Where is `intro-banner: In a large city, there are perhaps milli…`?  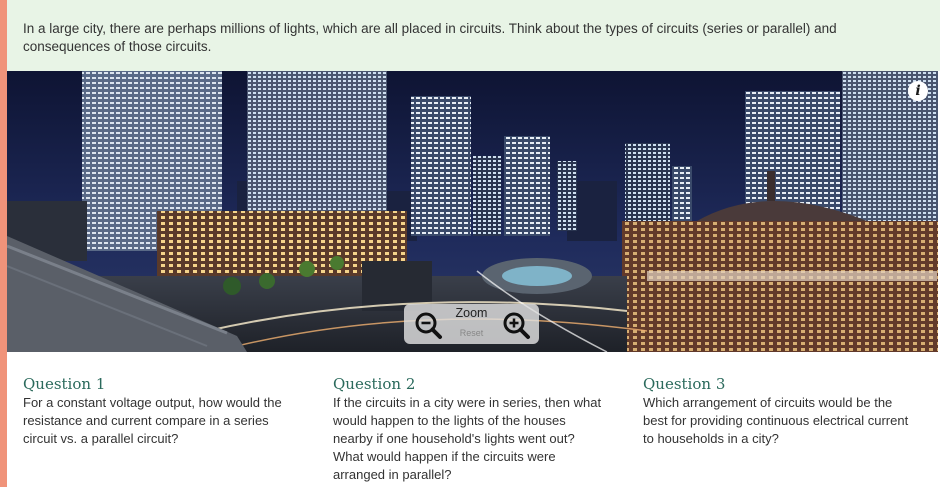 intro-banner: In a large city, there are perhaps milli… is located at coordinates (473, 35).